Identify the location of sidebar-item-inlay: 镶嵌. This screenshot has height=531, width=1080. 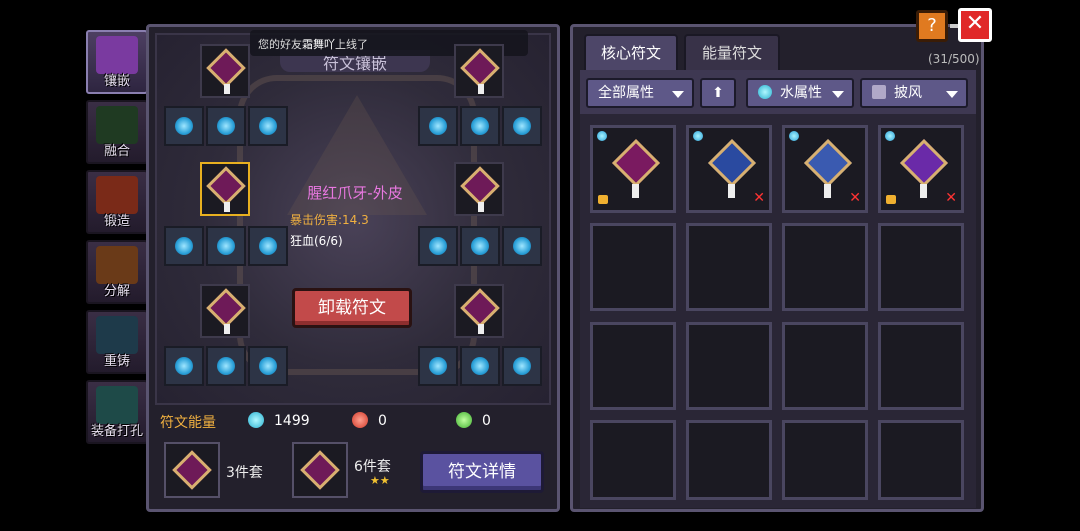
(117, 62).